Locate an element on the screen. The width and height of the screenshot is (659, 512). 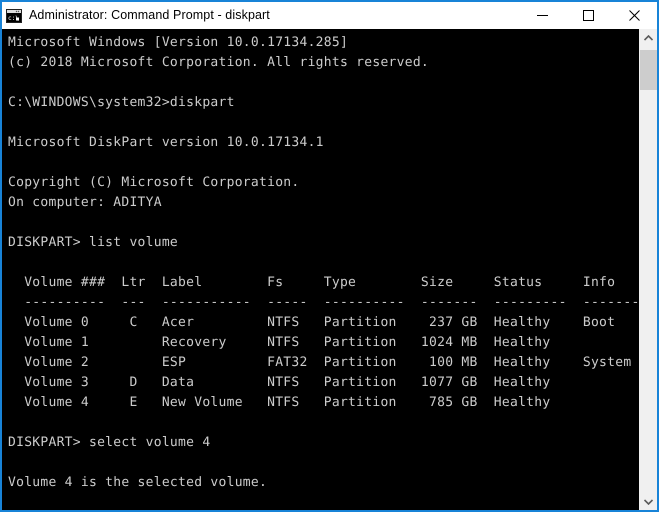
scrollbar-thumb is located at coordinates (648, 70).